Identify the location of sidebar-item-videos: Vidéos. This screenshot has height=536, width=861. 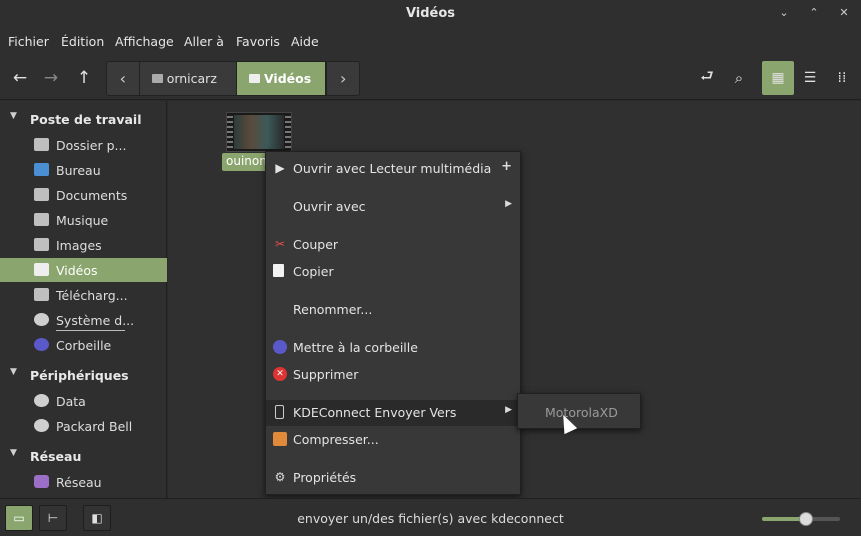
(83, 270).